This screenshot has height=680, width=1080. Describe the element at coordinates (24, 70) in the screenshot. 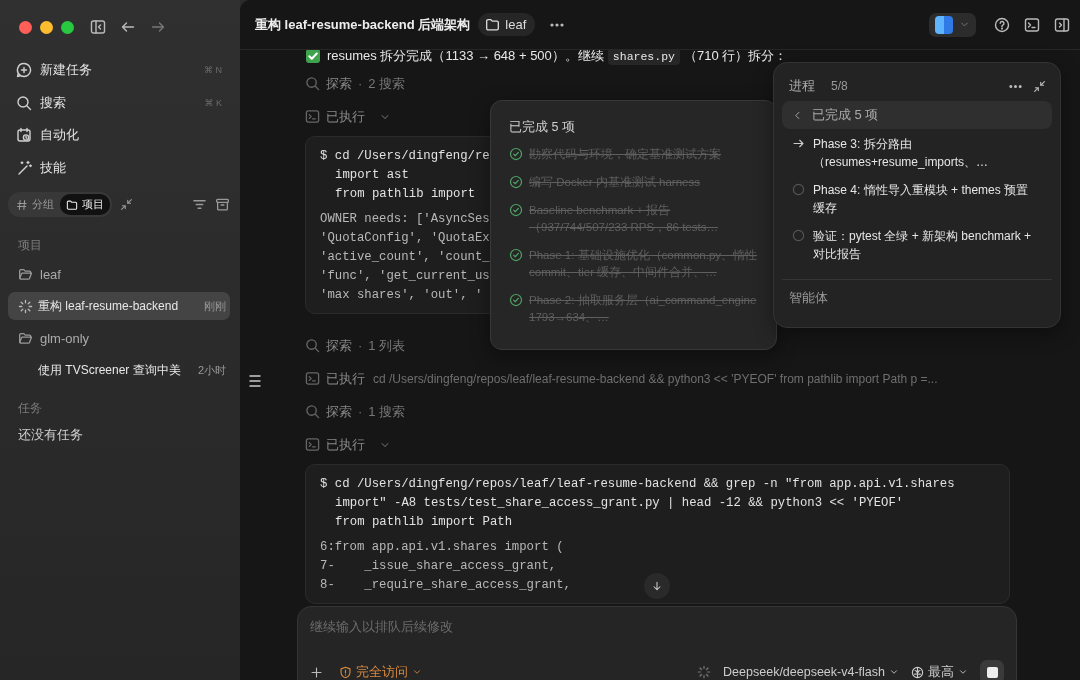

I see `plus-bubble-icon` at that location.